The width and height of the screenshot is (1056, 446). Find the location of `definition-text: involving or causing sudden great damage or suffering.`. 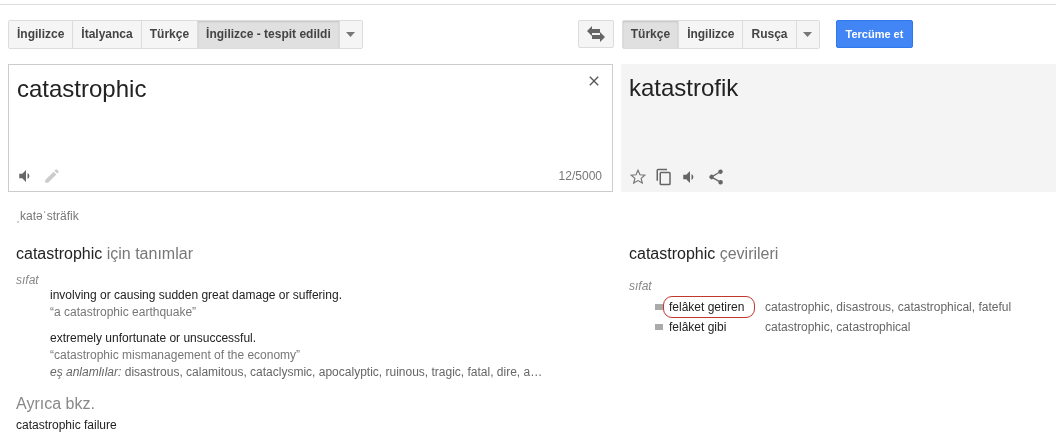

definition-text: involving or causing sudden great damage or suffering. is located at coordinates (196, 295).